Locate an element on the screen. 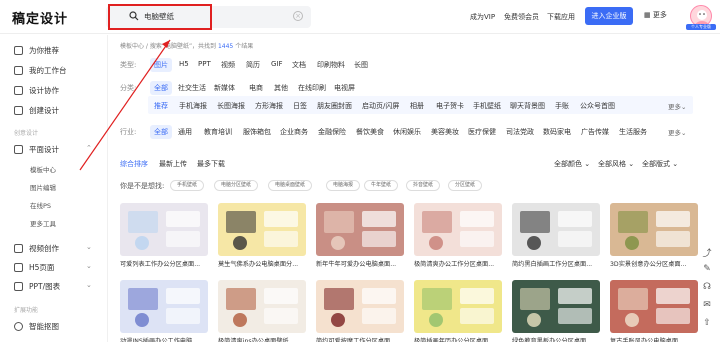 The height and width of the screenshot is (342, 720). industry-chip: 通用 is located at coordinates (185, 132).